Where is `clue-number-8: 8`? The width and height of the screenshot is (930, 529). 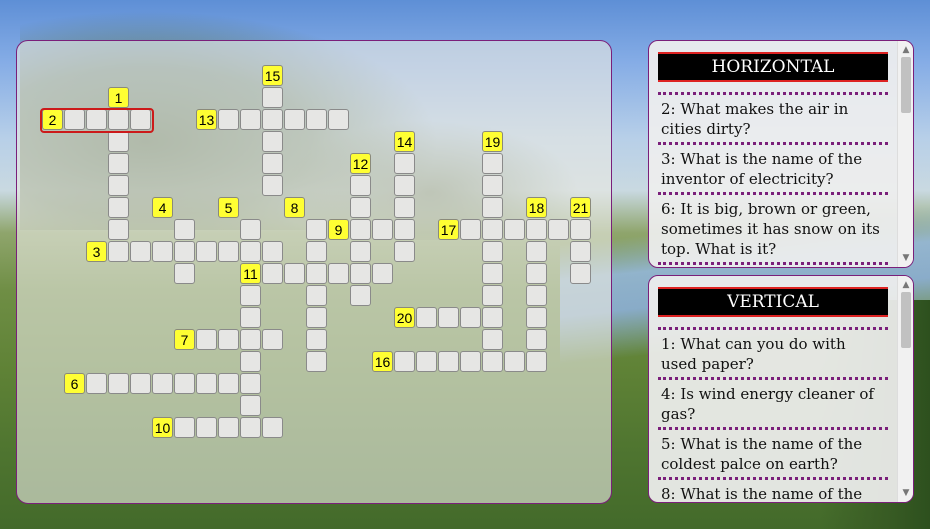
clue-number-8: 8 is located at coordinates (294, 207).